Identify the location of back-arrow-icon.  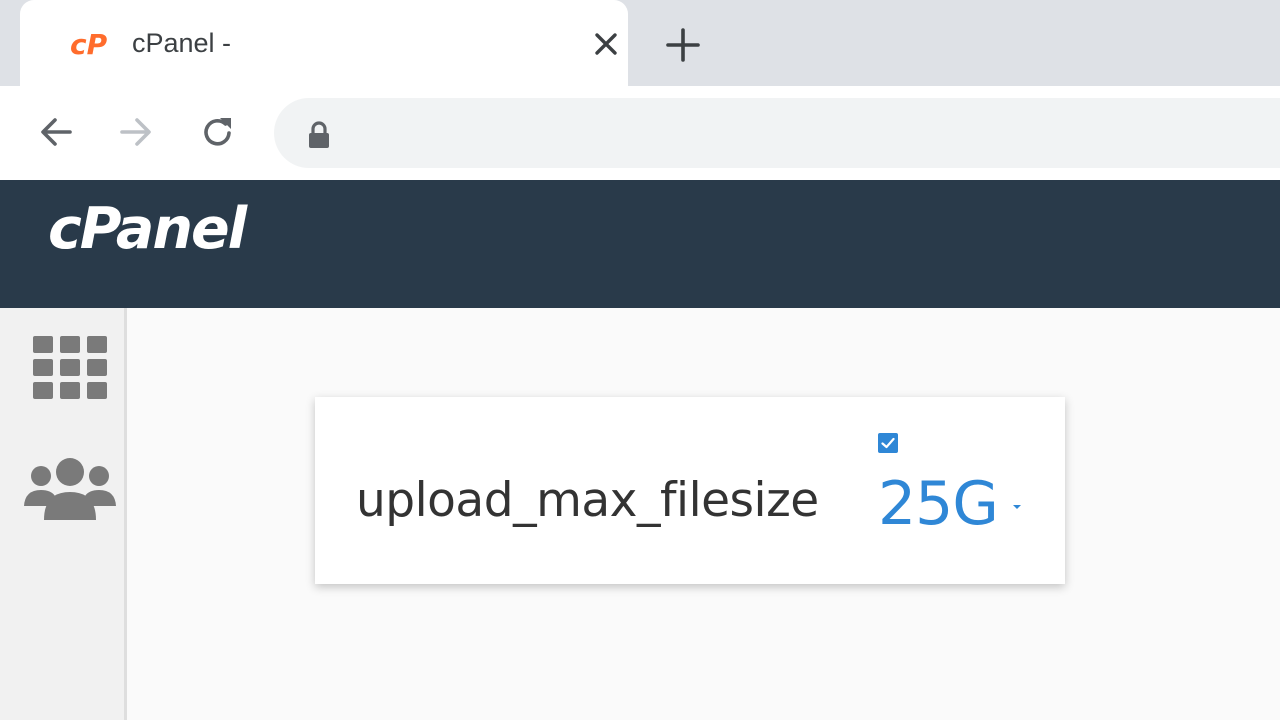
(56, 132).